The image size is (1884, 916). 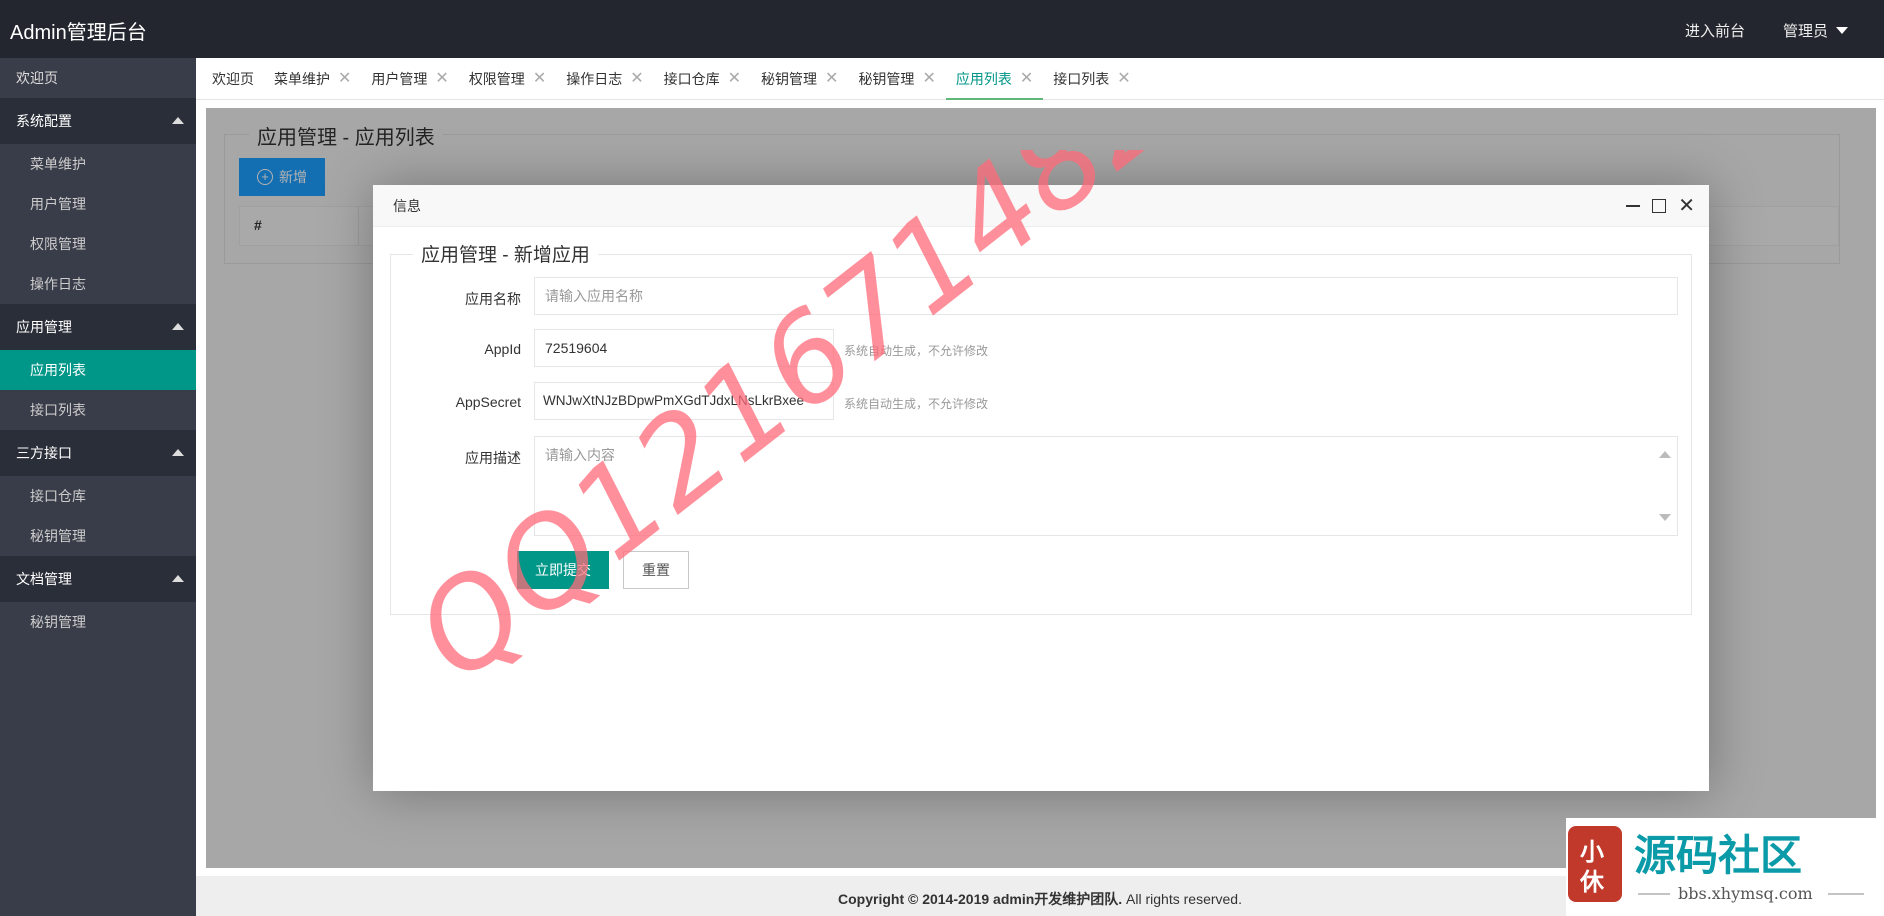 I want to click on dialog-title: 信息, so click(x=407, y=206).